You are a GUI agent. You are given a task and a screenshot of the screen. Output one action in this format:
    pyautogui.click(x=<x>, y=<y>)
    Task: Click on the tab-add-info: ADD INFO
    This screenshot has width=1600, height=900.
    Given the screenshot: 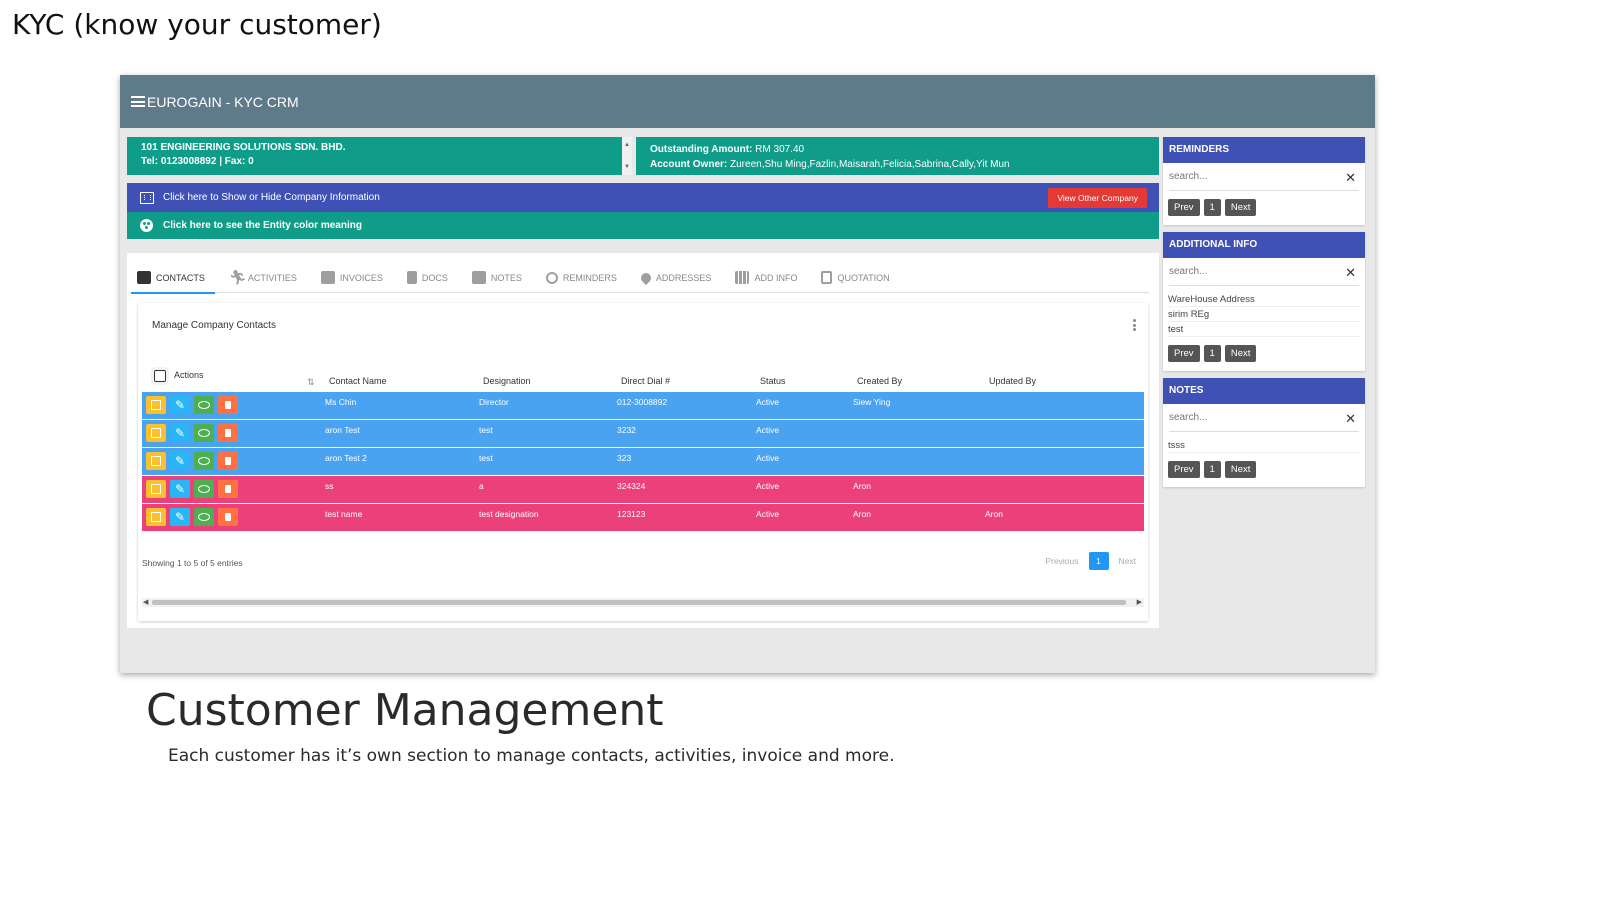 What is the action you would take?
    pyautogui.click(x=766, y=278)
    